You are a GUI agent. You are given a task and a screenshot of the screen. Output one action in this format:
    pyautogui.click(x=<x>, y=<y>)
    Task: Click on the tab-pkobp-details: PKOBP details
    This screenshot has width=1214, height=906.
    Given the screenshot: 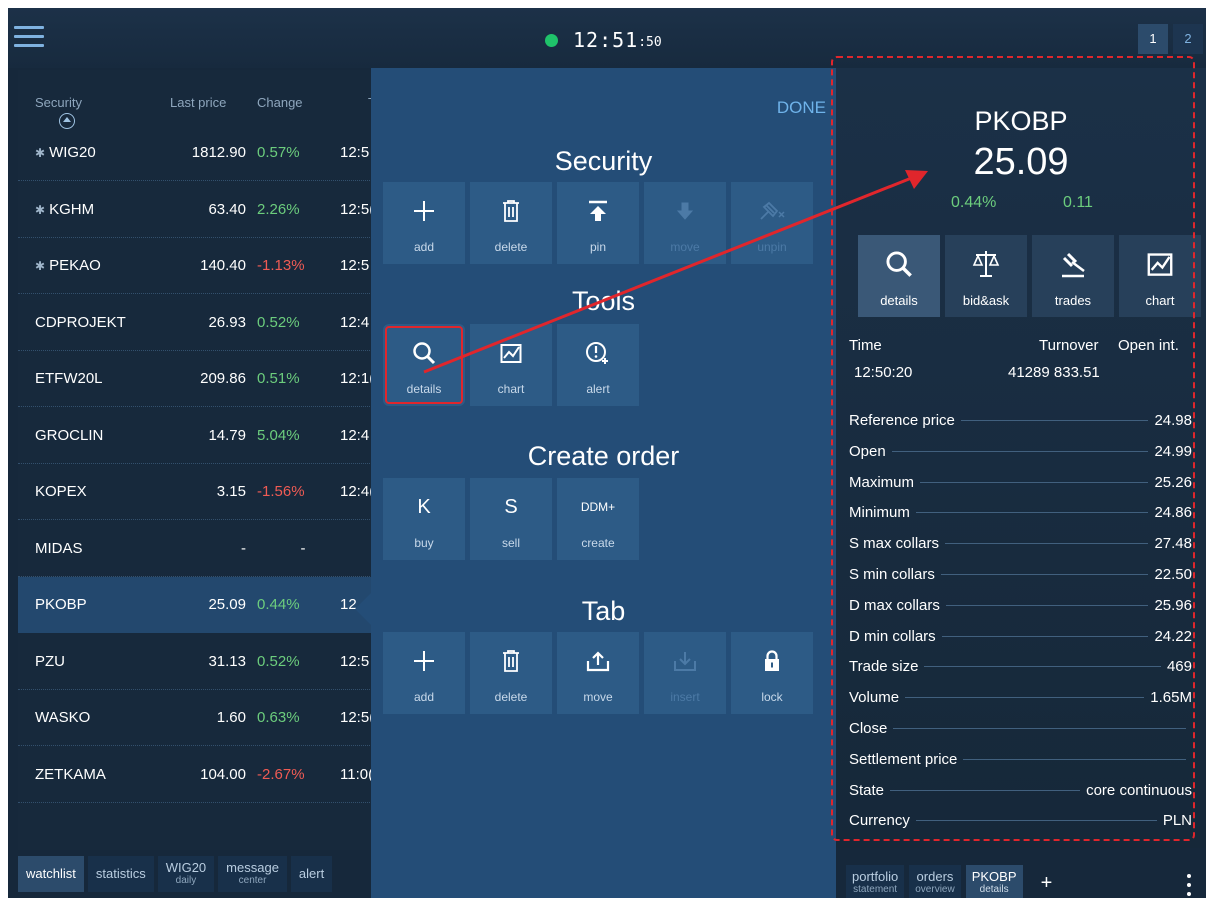 What is the action you would take?
    pyautogui.click(x=994, y=881)
    